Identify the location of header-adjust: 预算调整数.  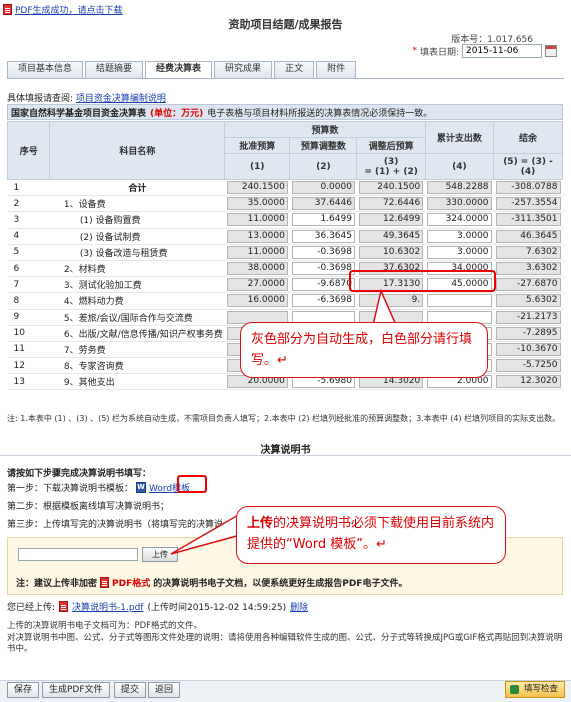
(323, 145).